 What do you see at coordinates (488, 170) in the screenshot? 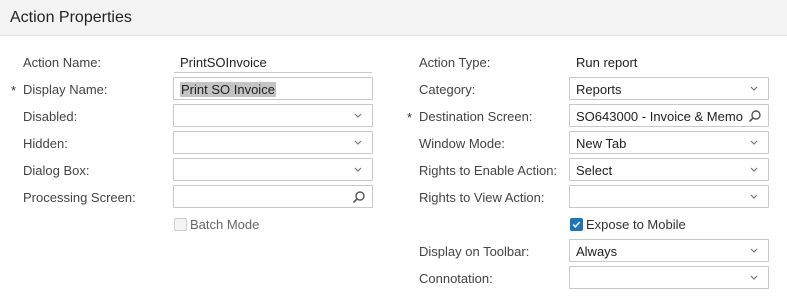
I see `rights-enable-label: Rights to Enable Action:` at bounding box center [488, 170].